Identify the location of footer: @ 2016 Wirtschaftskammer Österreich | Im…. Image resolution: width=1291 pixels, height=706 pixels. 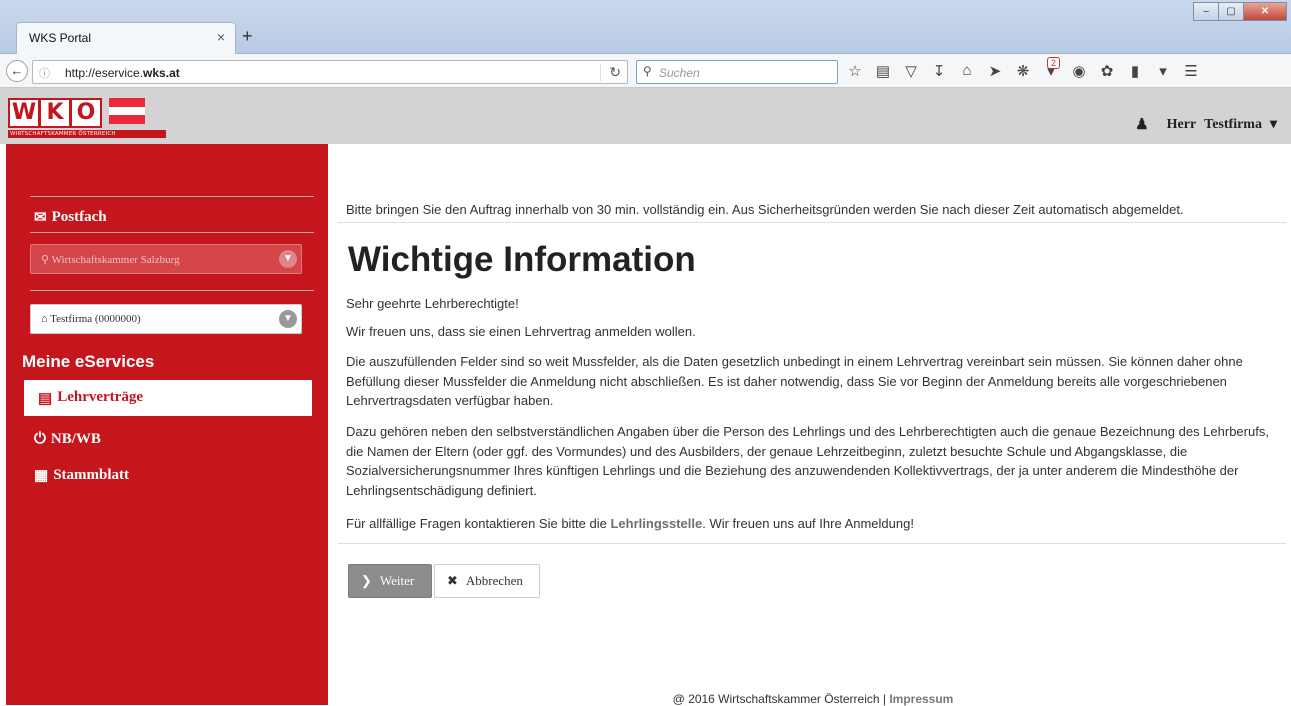
(813, 699).